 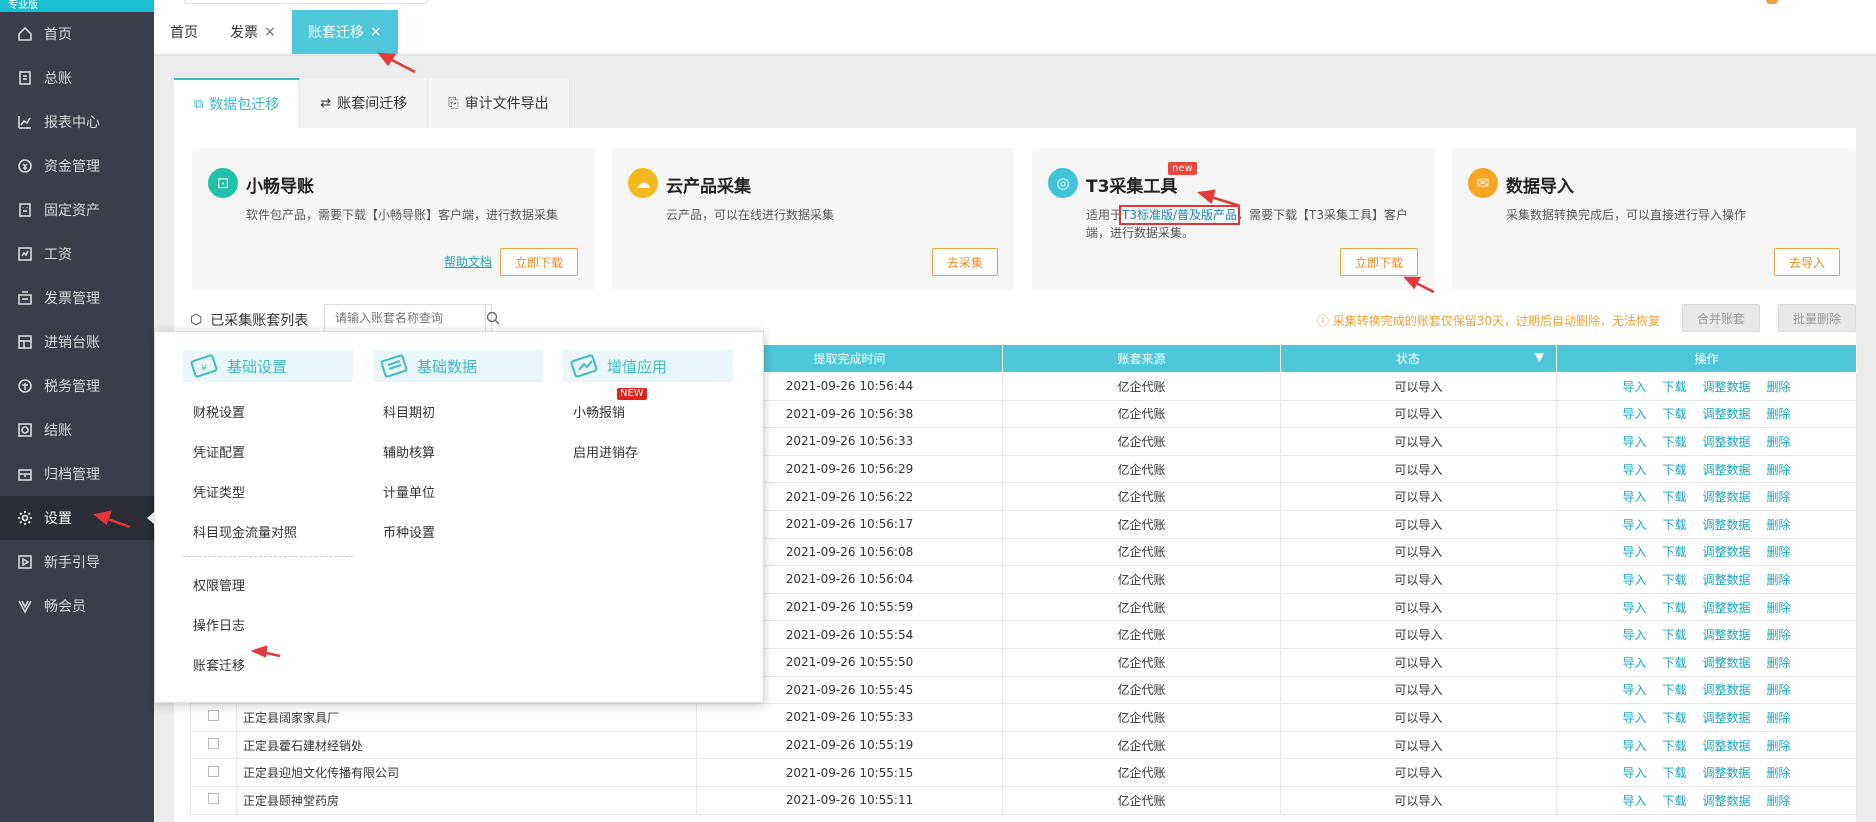 What do you see at coordinates (77, 122) in the screenshot?
I see `sidebar-item-2: 报表中心` at bounding box center [77, 122].